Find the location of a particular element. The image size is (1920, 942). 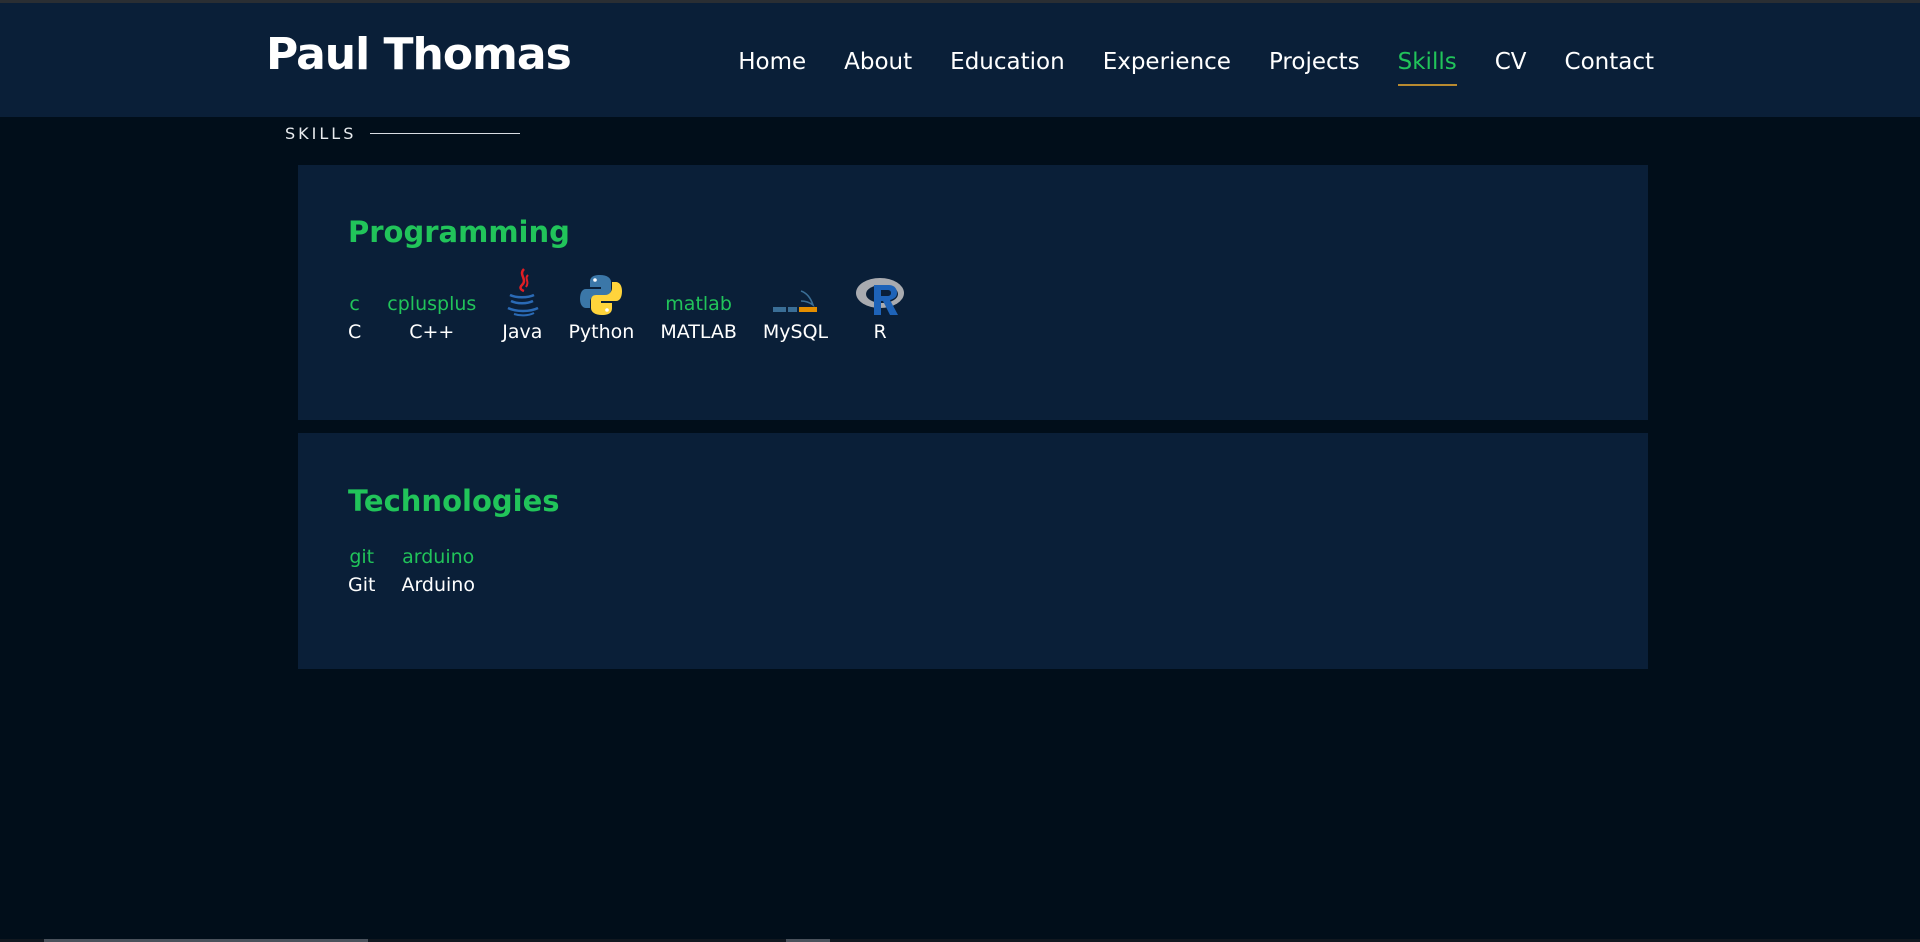

cplusplus-broken-image-icon: cplusplus is located at coordinates (431, 293).